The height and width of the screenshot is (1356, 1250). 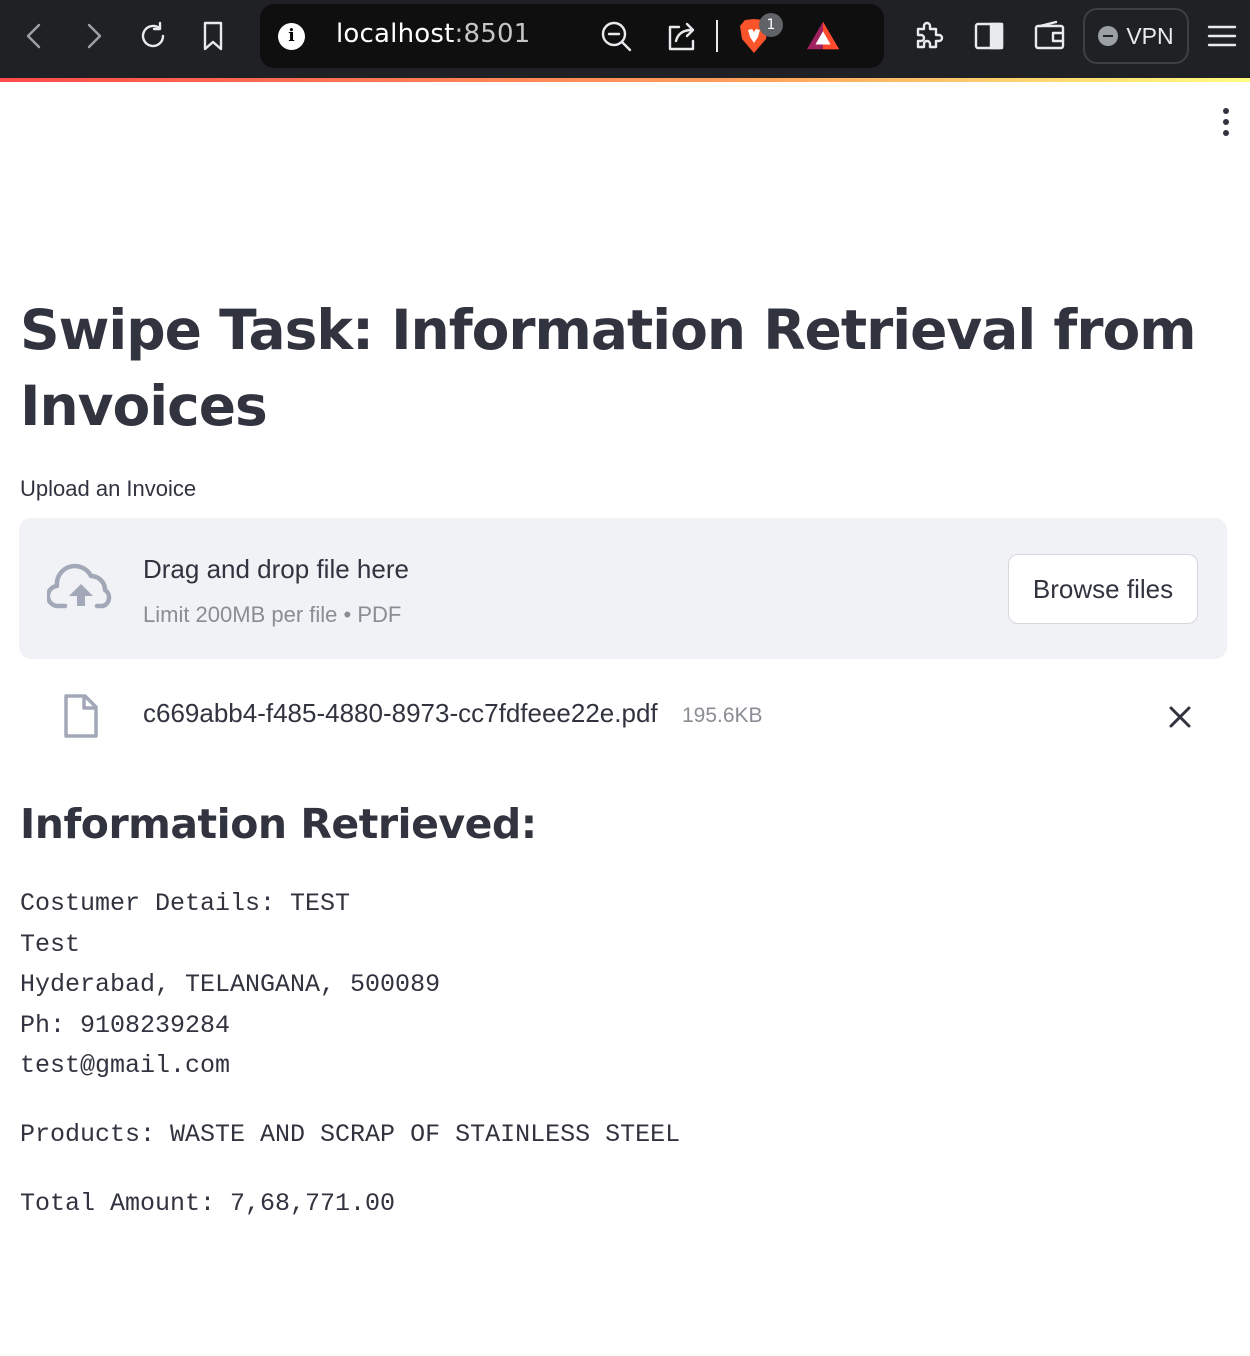 I want to click on back-icon, so click(x=33, y=36).